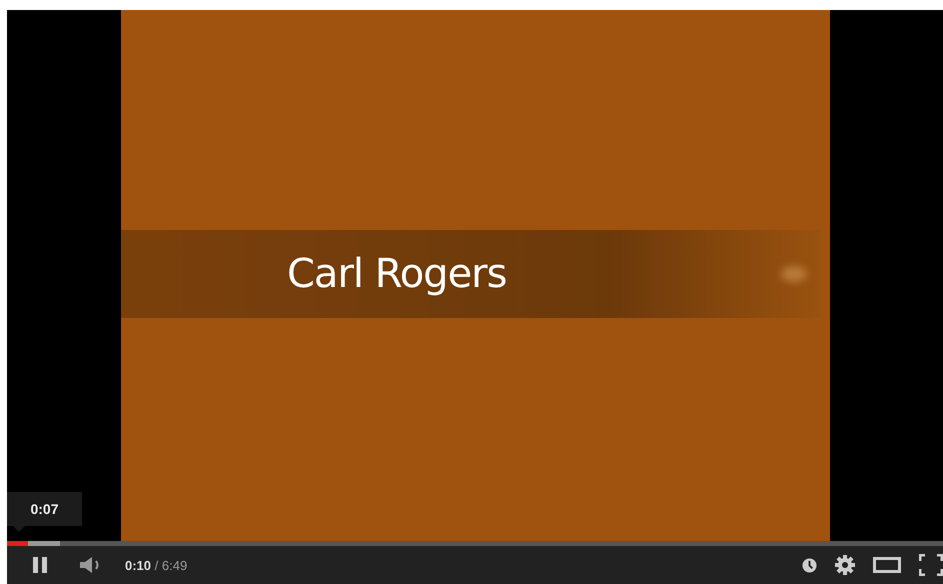 This screenshot has height=584, width=943. I want to click on time-tooltip: 0:07, so click(44, 509).